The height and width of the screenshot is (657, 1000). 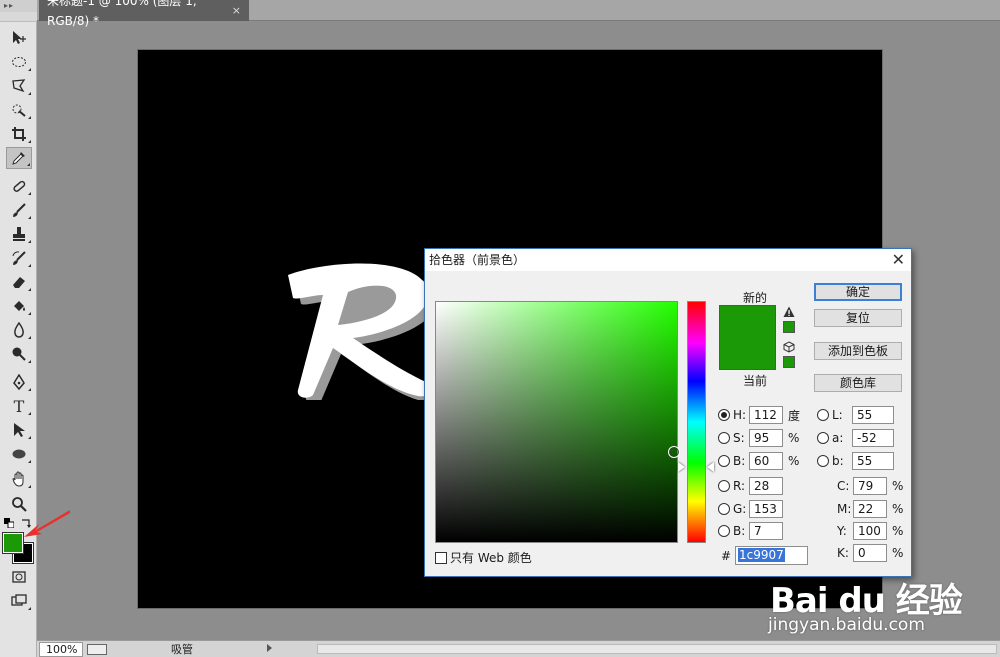 What do you see at coordinates (668, 260) in the screenshot?
I see `dialog-title-bar: 拾色器（前景色） ✕` at bounding box center [668, 260].